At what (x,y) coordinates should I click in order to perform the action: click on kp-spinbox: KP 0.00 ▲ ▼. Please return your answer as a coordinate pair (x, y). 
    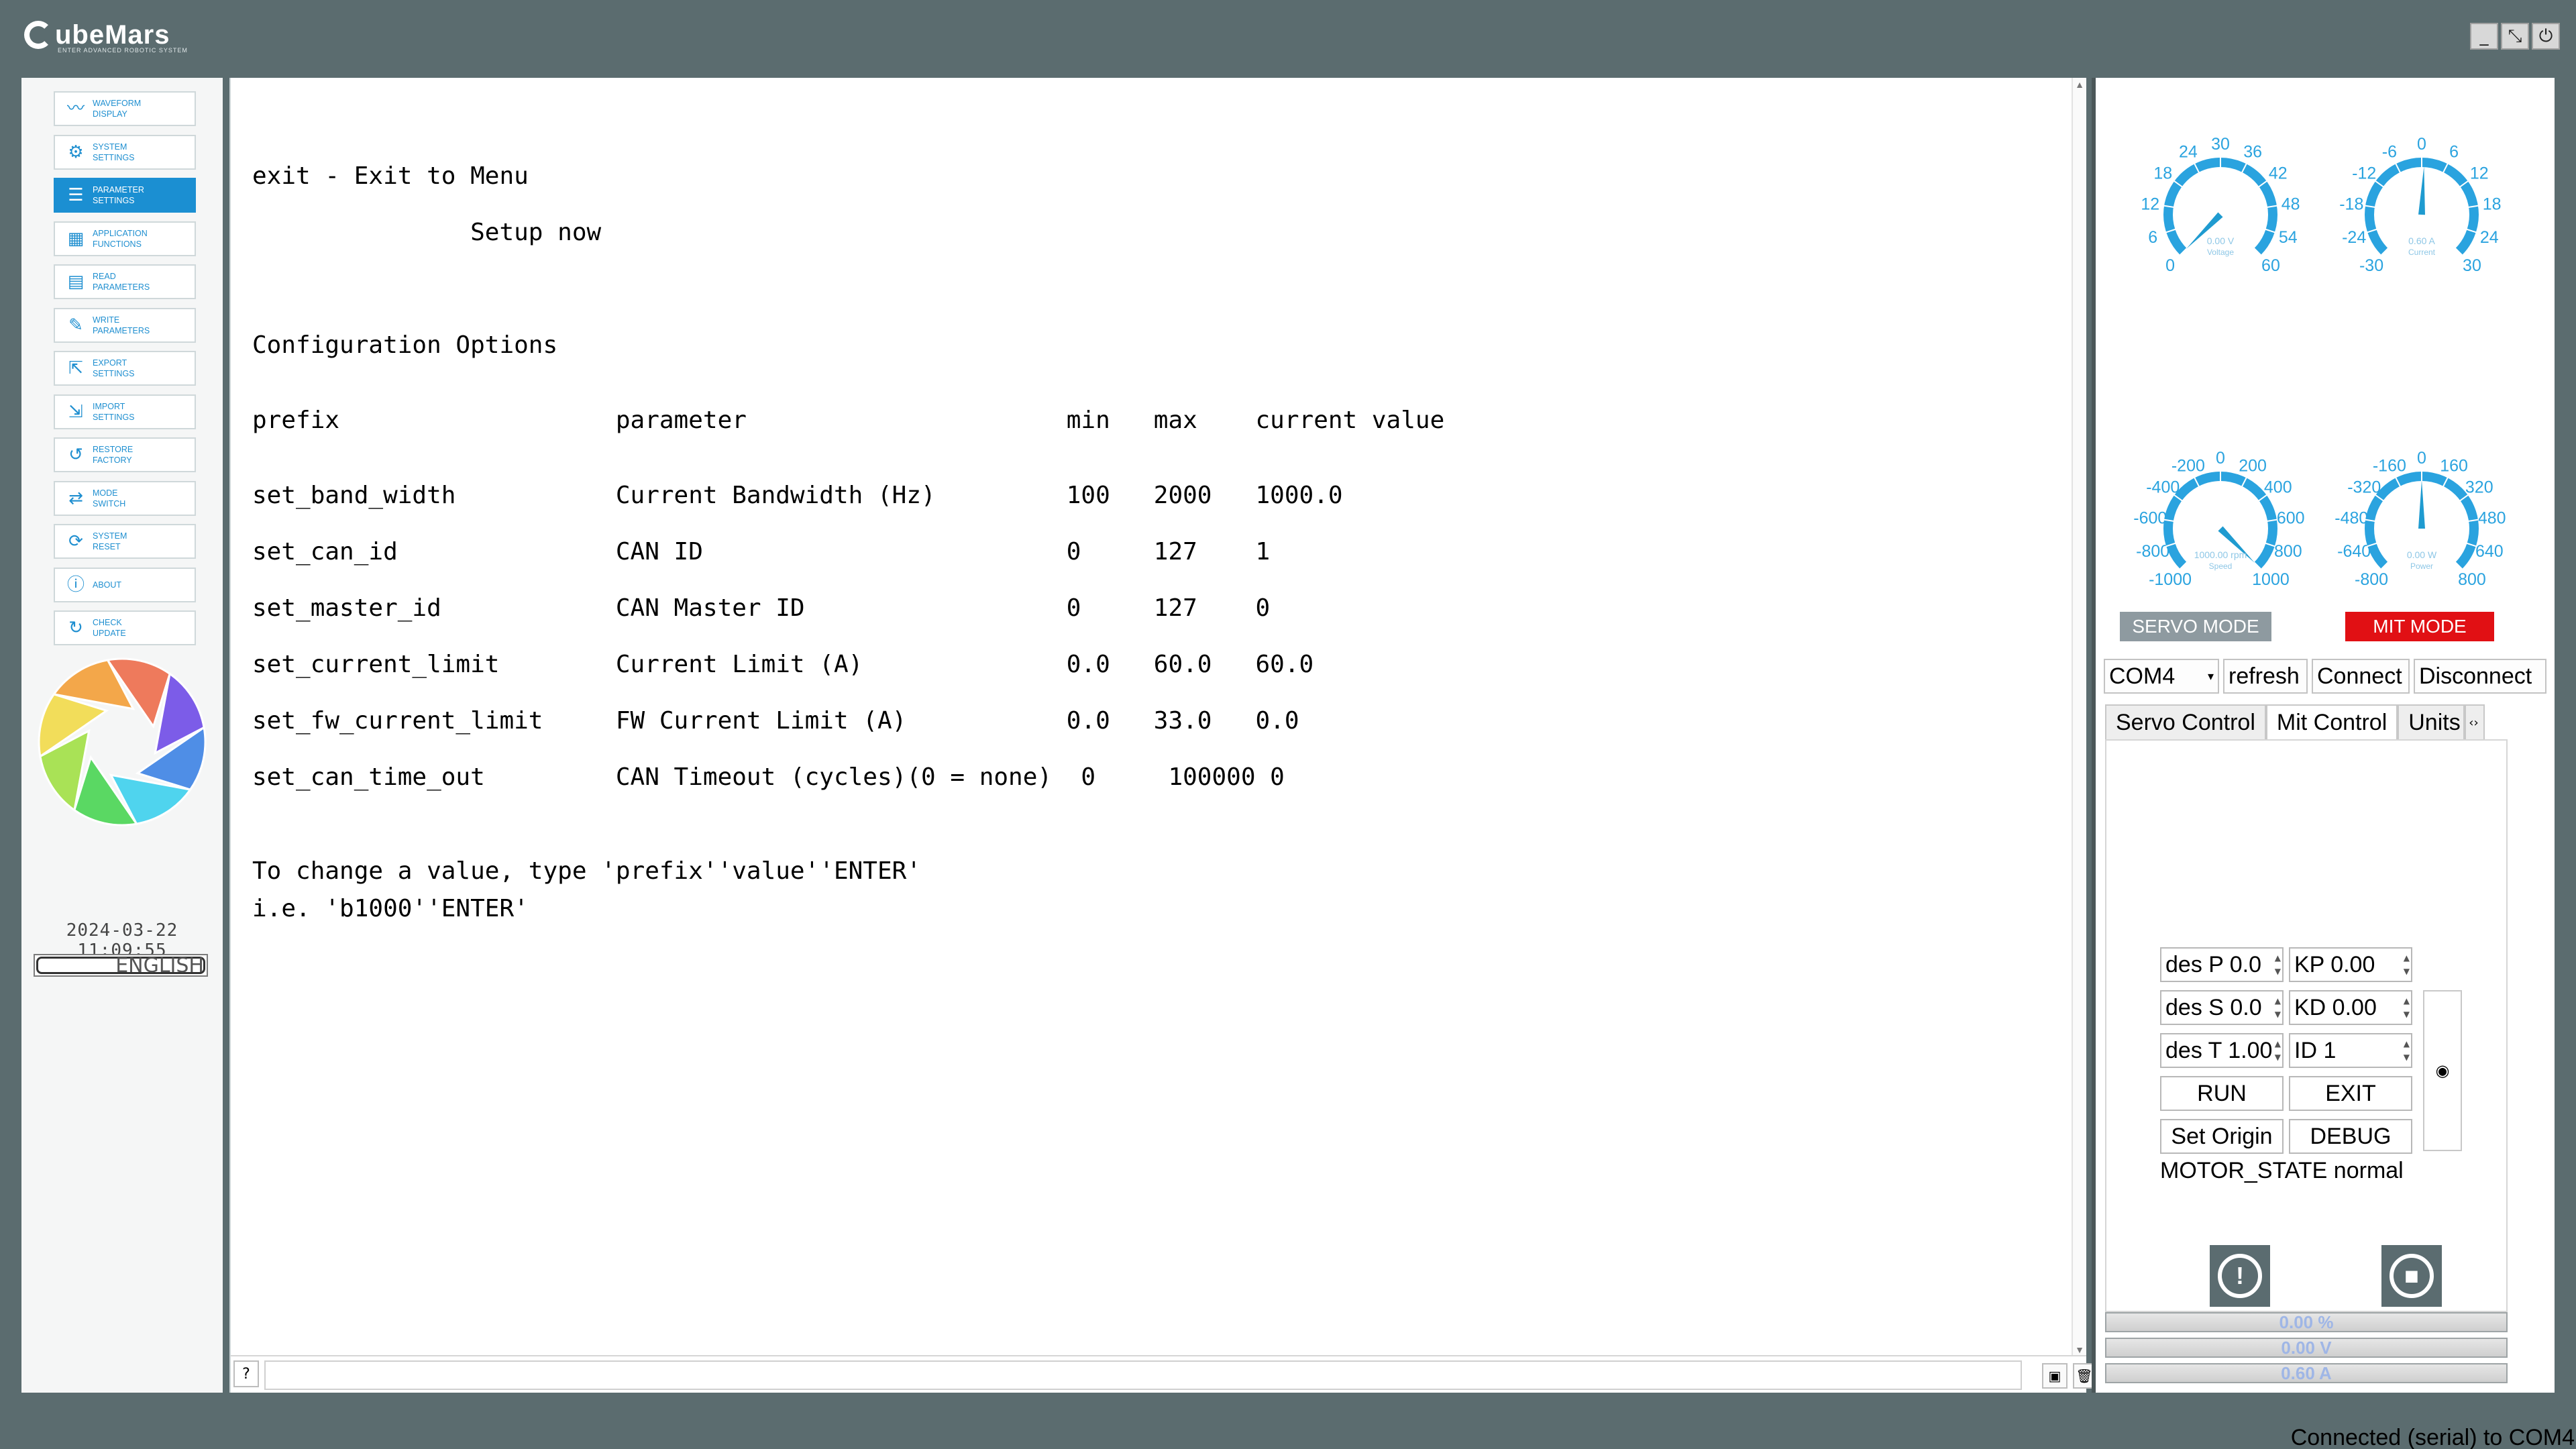
    Looking at the image, I should click on (2350, 964).